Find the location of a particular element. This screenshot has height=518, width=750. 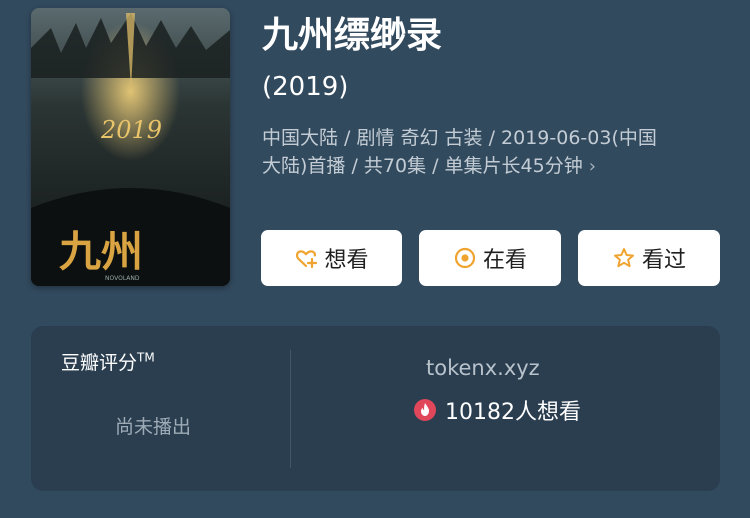

flame-icon is located at coordinates (425, 410).